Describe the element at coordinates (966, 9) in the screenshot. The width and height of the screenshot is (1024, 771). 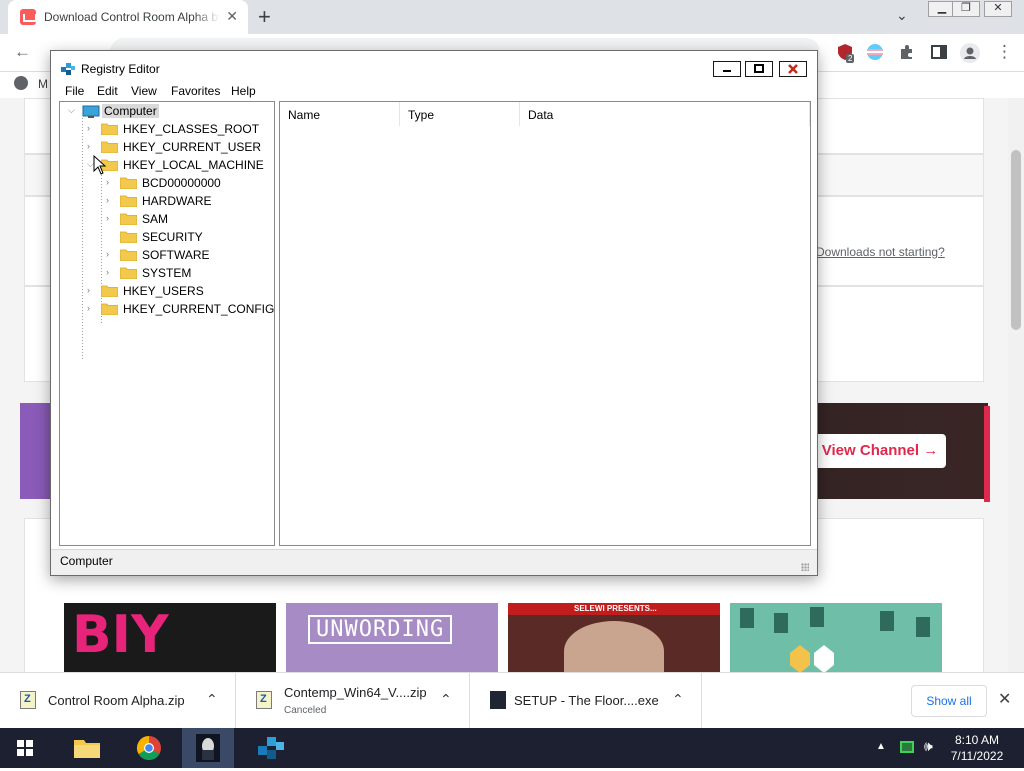
I see `restore-button: ❐` at that location.